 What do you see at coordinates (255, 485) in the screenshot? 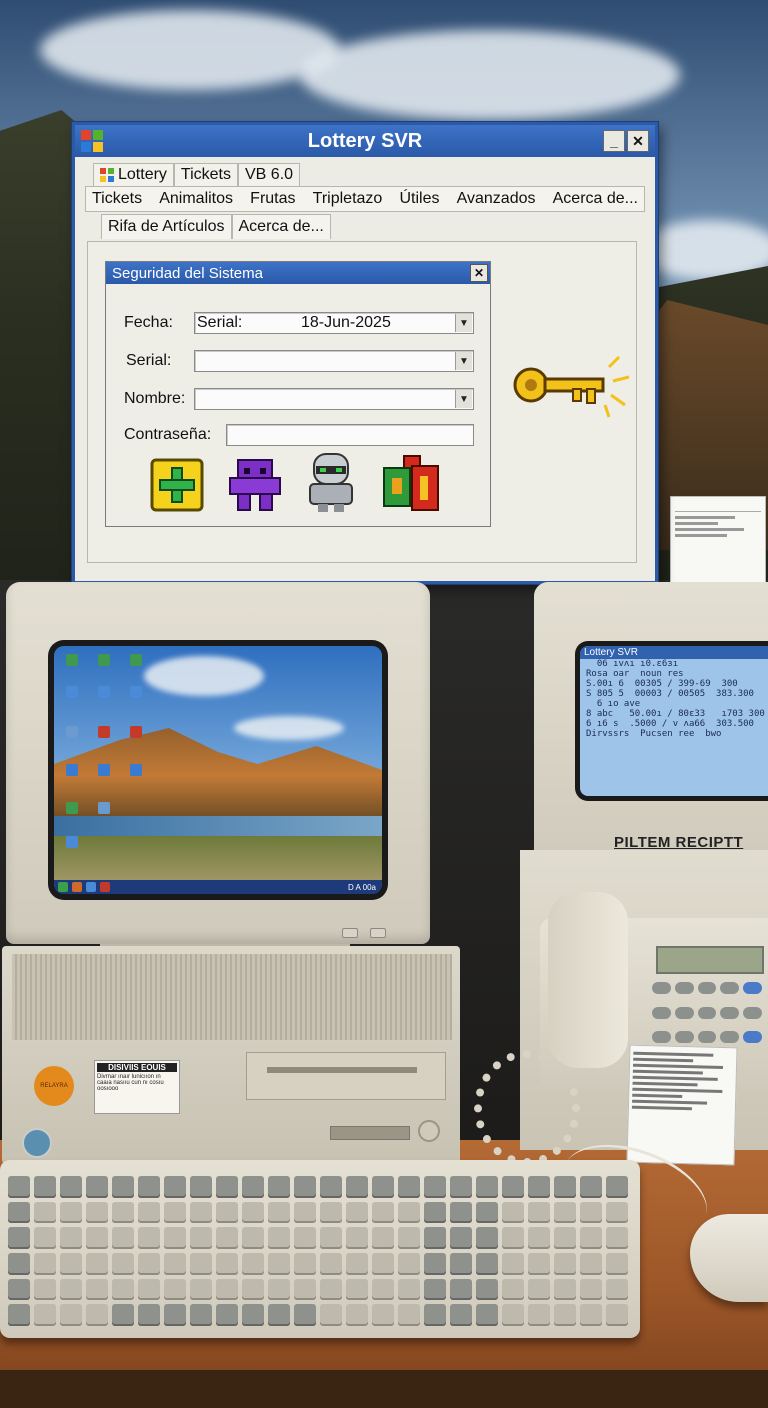
I see `purple-creature-icon` at bounding box center [255, 485].